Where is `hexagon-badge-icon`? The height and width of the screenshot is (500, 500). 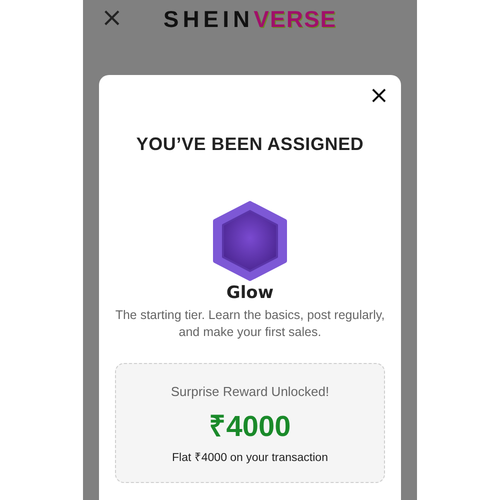
hexagon-badge-icon is located at coordinates (250, 241).